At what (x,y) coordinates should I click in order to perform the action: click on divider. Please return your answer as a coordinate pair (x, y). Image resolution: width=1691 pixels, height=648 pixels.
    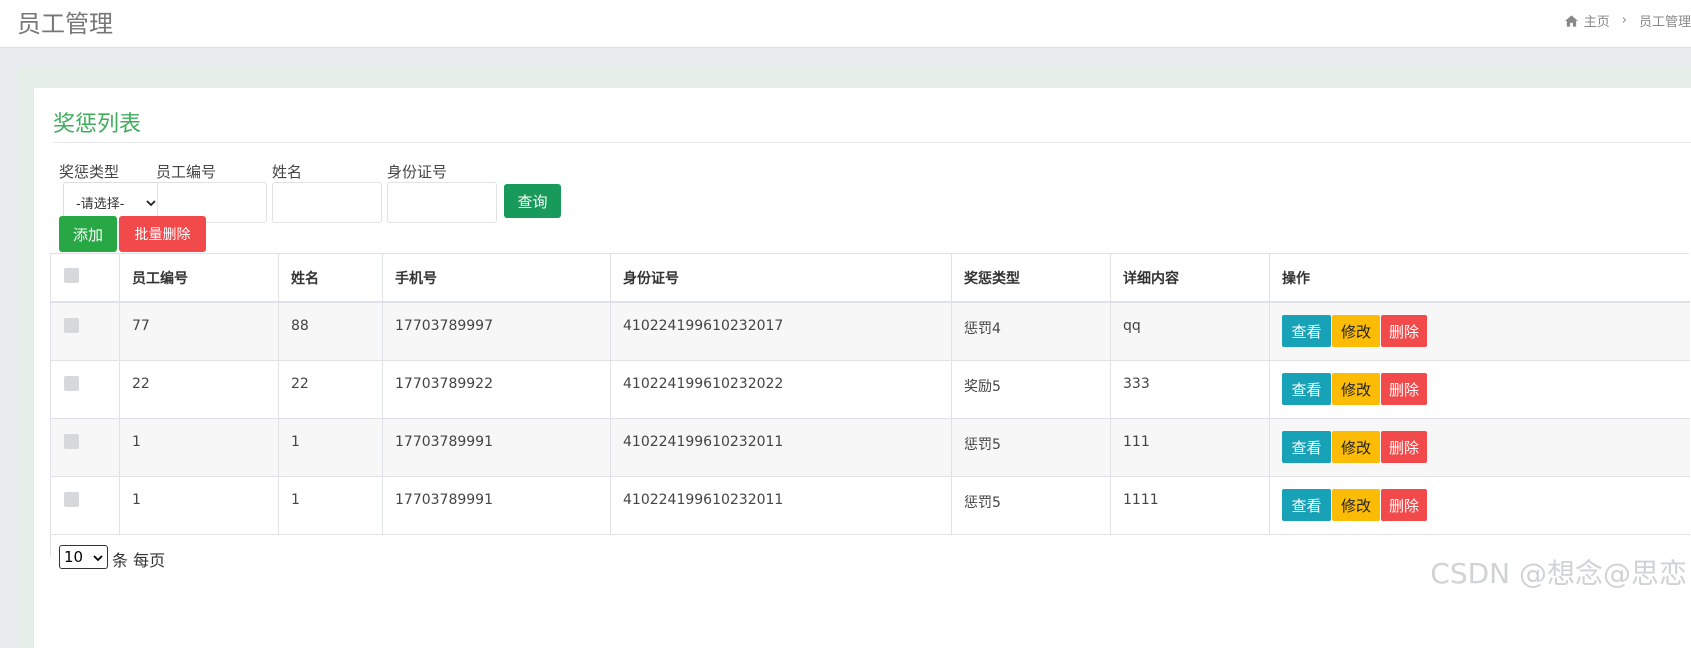
    Looking at the image, I should click on (872, 142).